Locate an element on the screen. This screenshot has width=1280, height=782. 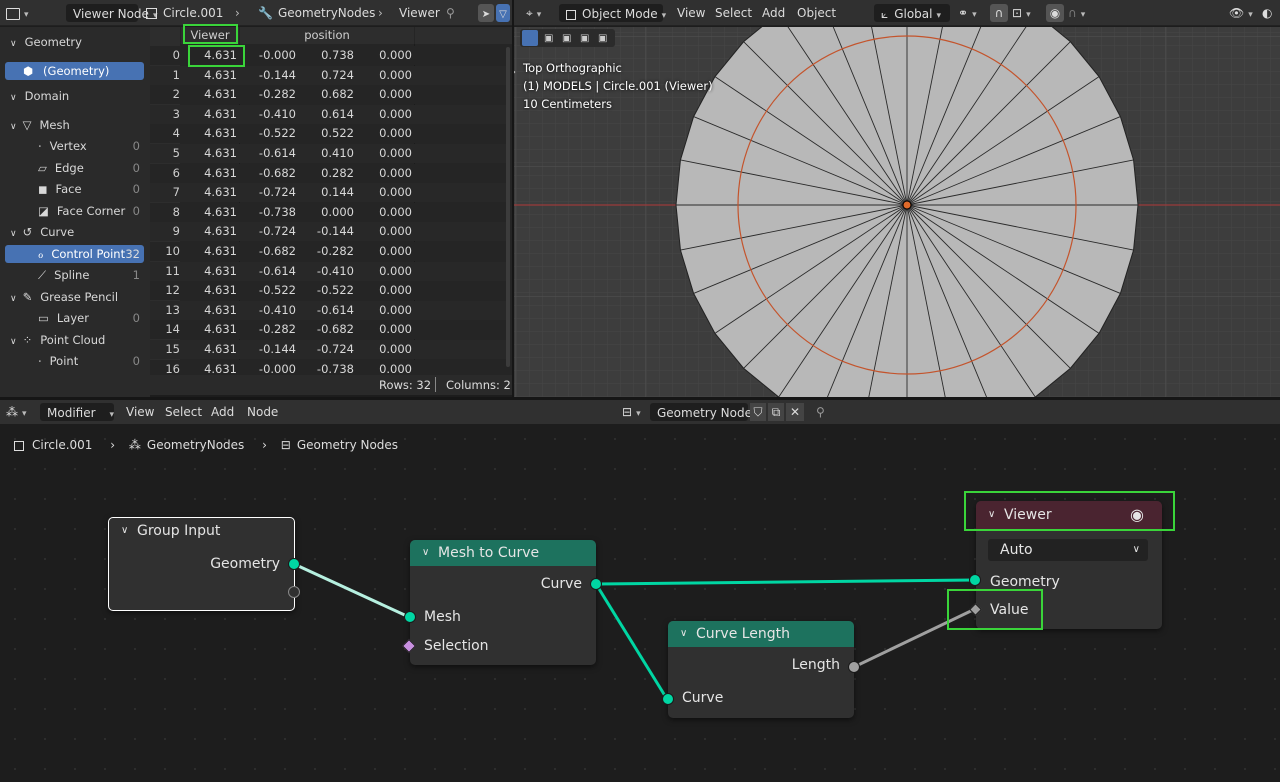
highlight-viewer-header is located at coordinates (1069, 511).